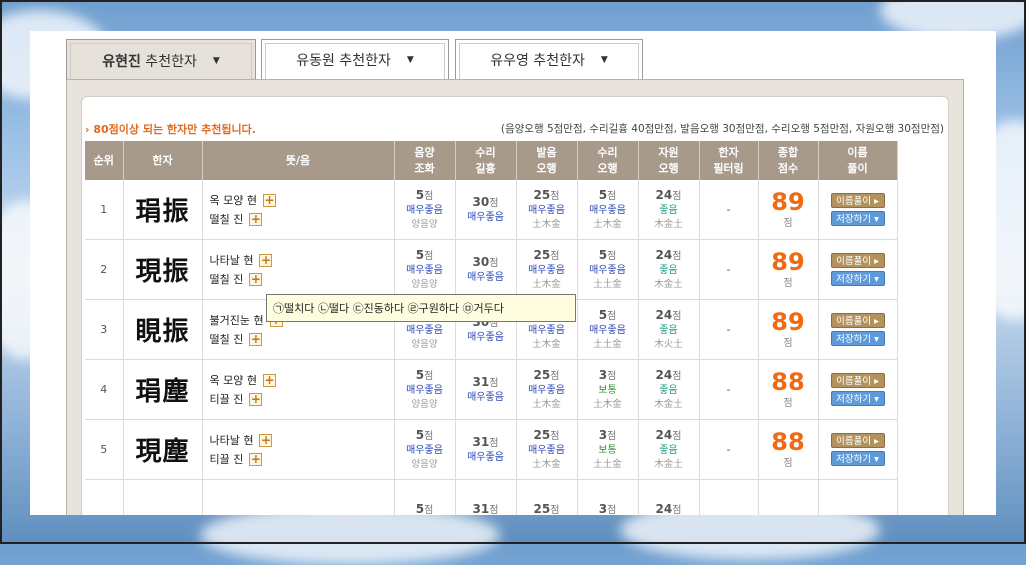  I want to click on total-cell: 89 점, so click(788, 210).